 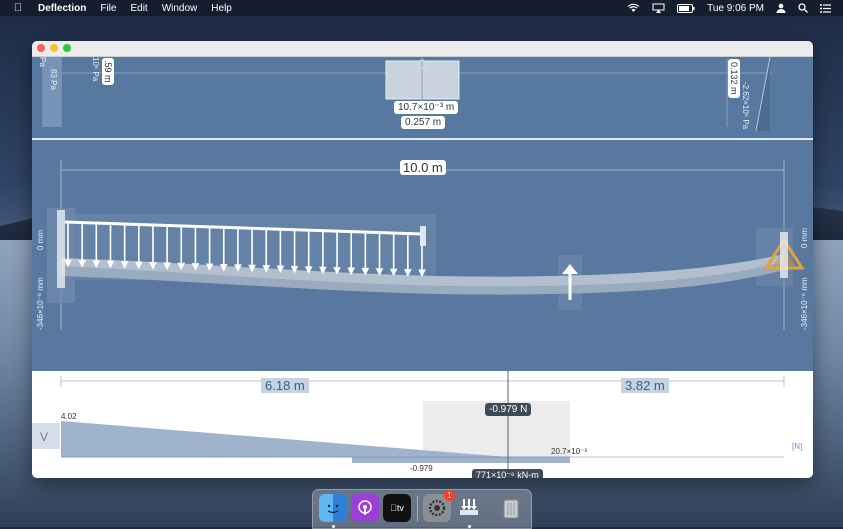 I want to click on close-button, so click(x=41, y=48).